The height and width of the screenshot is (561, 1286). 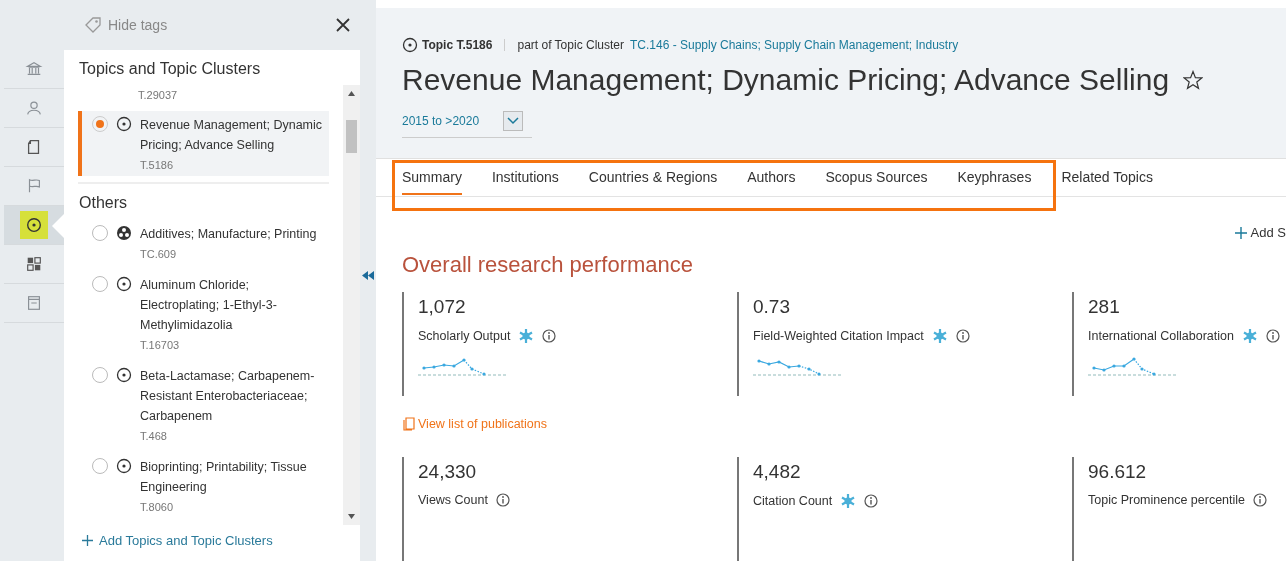 What do you see at coordinates (351, 516) in the screenshot?
I see `scroll-down-icon` at bounding box center [351, 516].